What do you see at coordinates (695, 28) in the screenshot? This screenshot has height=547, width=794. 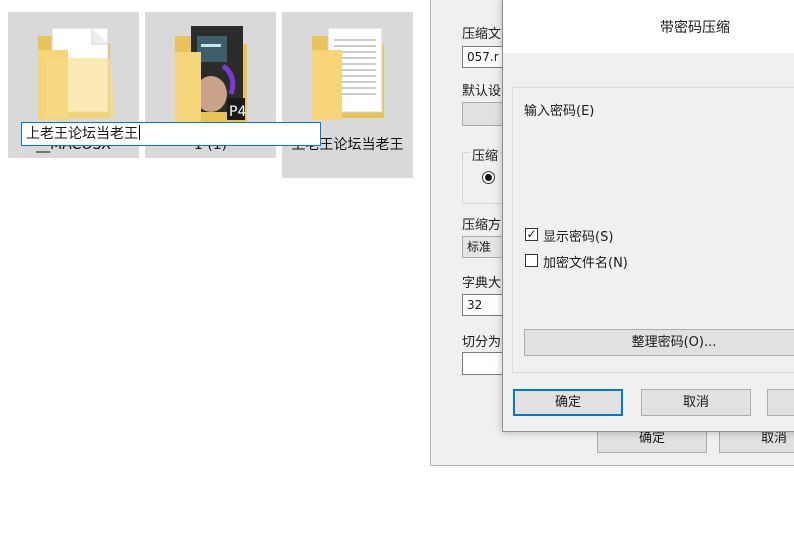 I see `password-dialog-title: 带密码压缩` at bounding box center [695, 28].